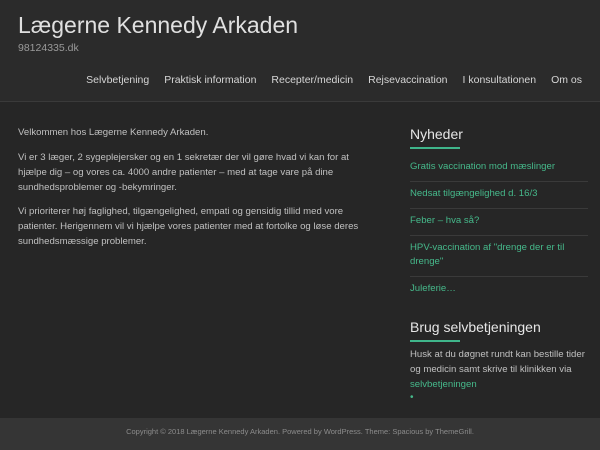 The height and width of the screenshot is (450, 600). Describe the element at coordinates (453, 431) in the screenshot. I see `footer-themegrill-link: ThemeGrill` at that location.